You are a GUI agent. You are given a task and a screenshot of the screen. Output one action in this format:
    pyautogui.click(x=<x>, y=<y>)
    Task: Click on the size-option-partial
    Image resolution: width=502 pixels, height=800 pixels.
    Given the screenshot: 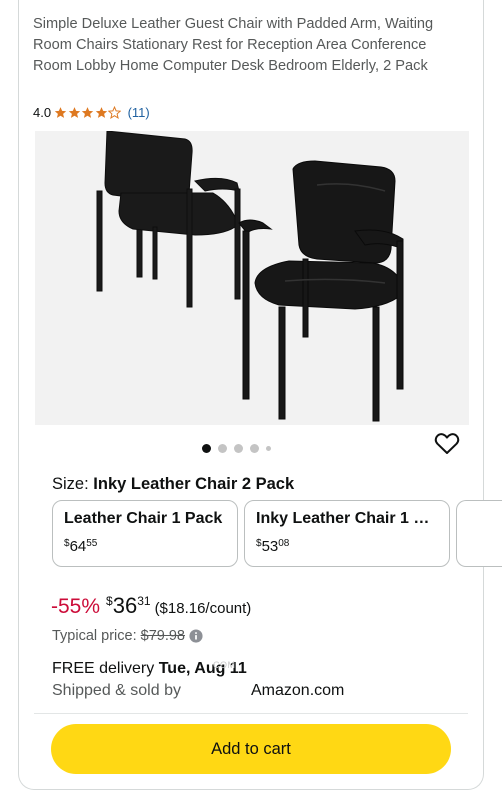 What is the action you would take?
    pyautogui.click(x=479, y=533)
    